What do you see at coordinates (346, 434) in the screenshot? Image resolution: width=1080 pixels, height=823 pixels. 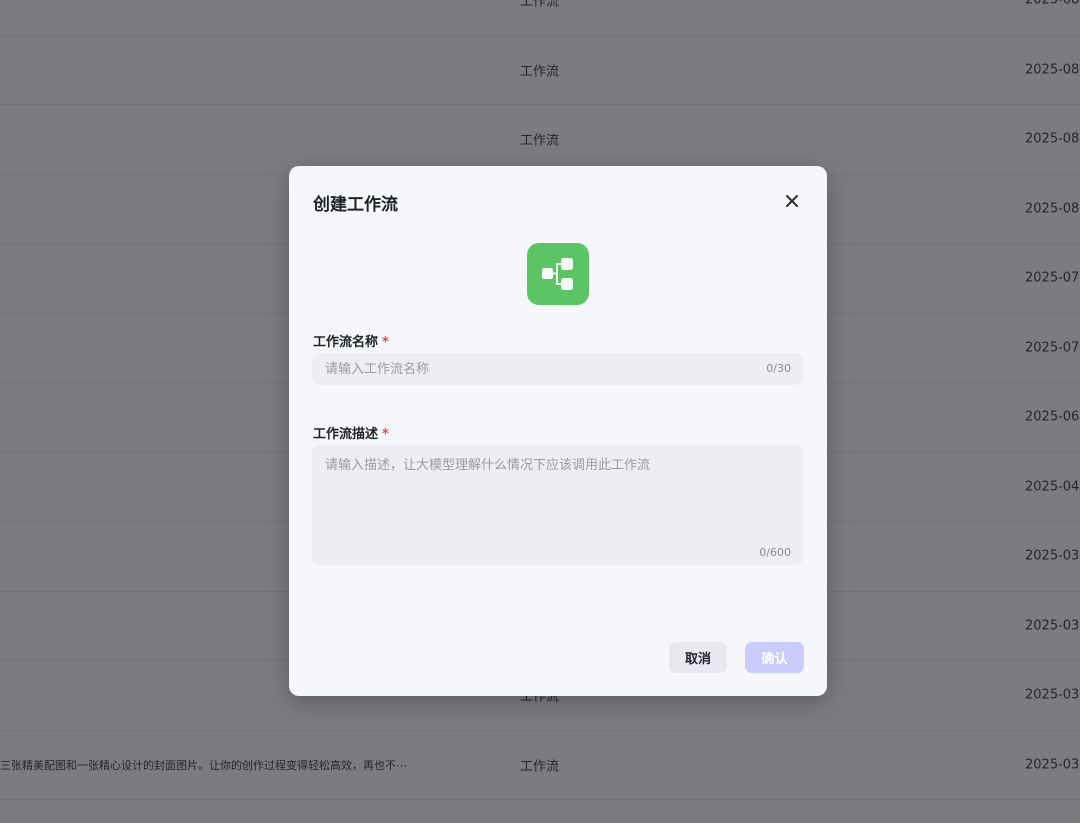 I see `workflow-desc-label-text: 工作流描述` at bounding box center [346, 434].